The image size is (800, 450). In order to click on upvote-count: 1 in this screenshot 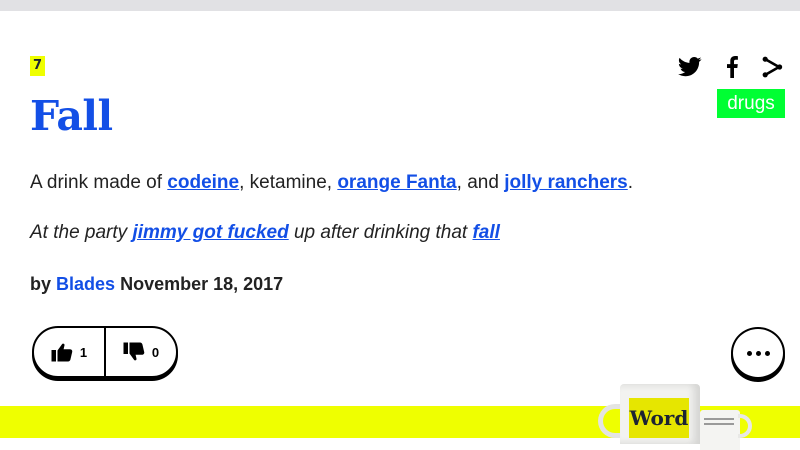, I will do `click(83, 352)`.